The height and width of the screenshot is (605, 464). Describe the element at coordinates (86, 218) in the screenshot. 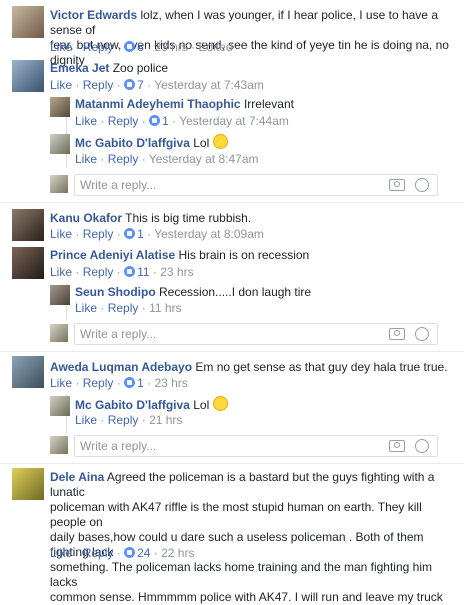

I see `commenter-name: Kanu Okafor` at that location.